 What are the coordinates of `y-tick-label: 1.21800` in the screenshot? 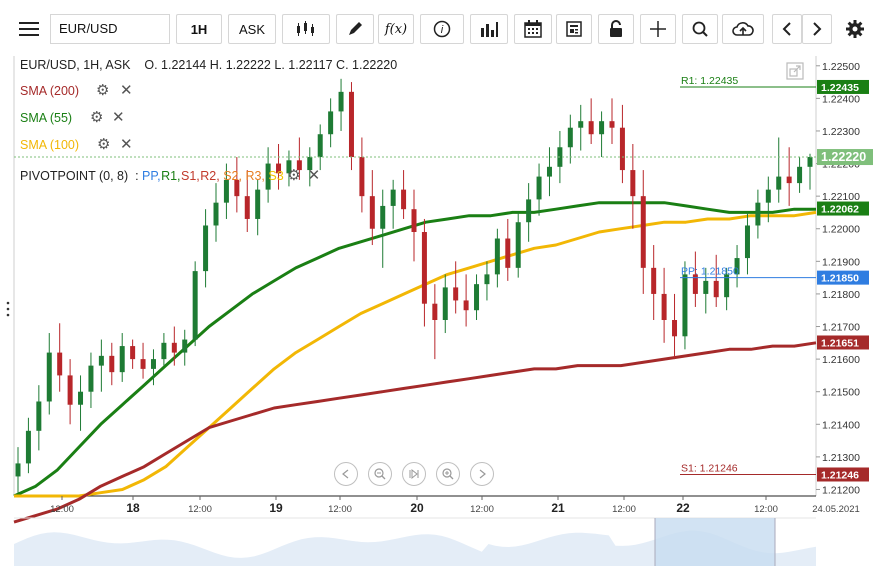 It's located at (841, 295).